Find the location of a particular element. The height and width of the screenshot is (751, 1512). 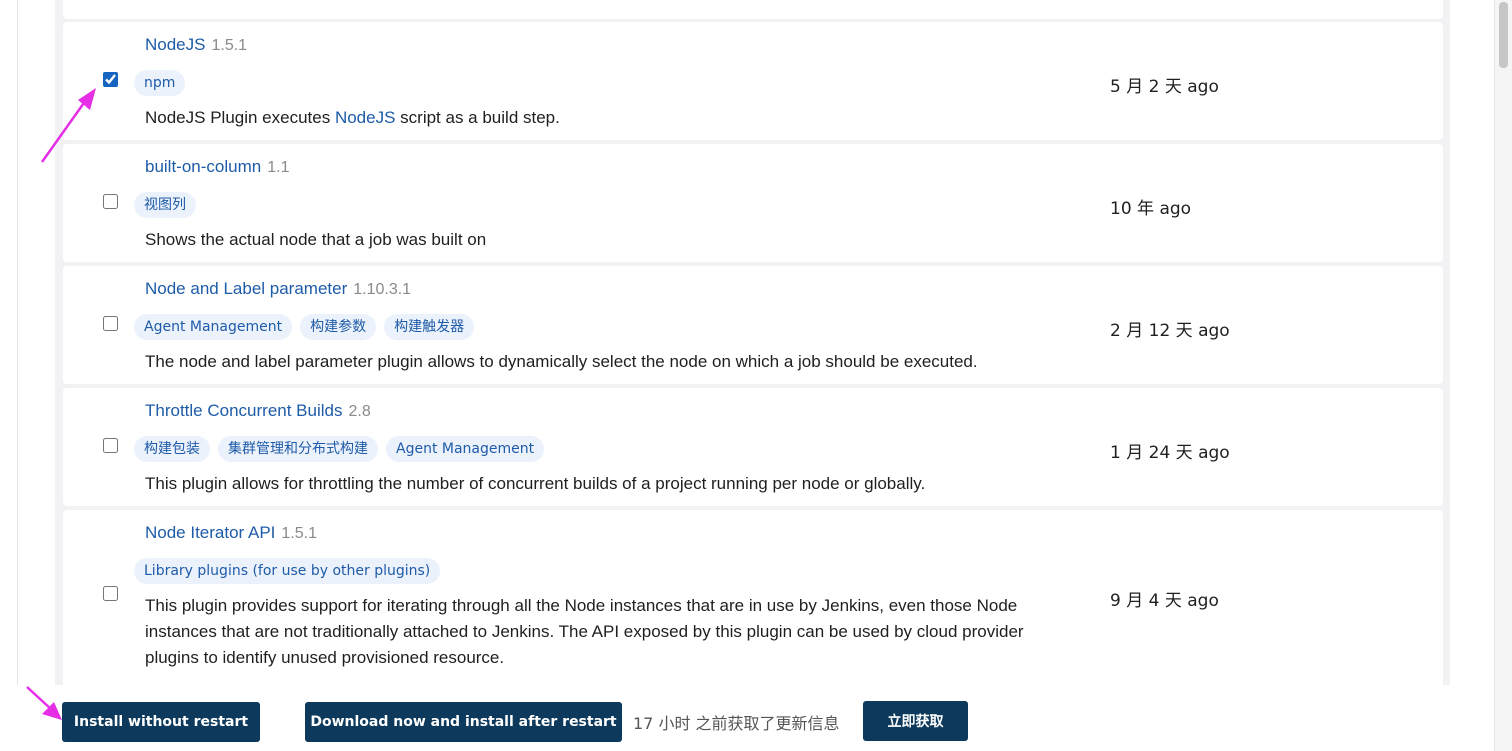

plugin-tag: 构建参数 is located at coordinates (338, 327).